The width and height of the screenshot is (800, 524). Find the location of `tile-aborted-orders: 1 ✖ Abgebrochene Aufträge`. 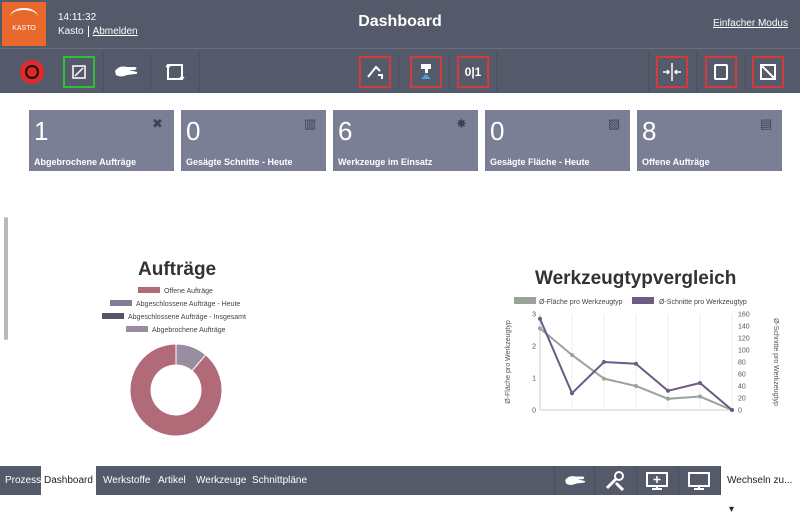

tile-aborted-orders: 1 ✖ Abgebrochene Aufträge is located at coordinates (101, 140).